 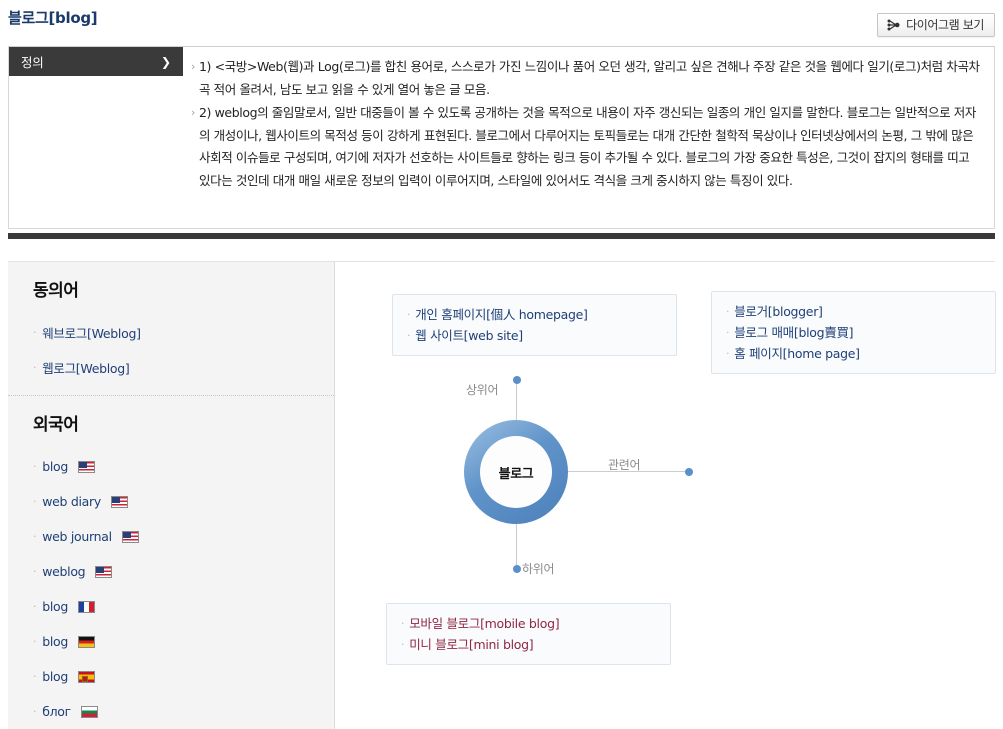 I want to click on hyponym-label: 모바일 블로그[mobile blog], so click(x=484, y=623).